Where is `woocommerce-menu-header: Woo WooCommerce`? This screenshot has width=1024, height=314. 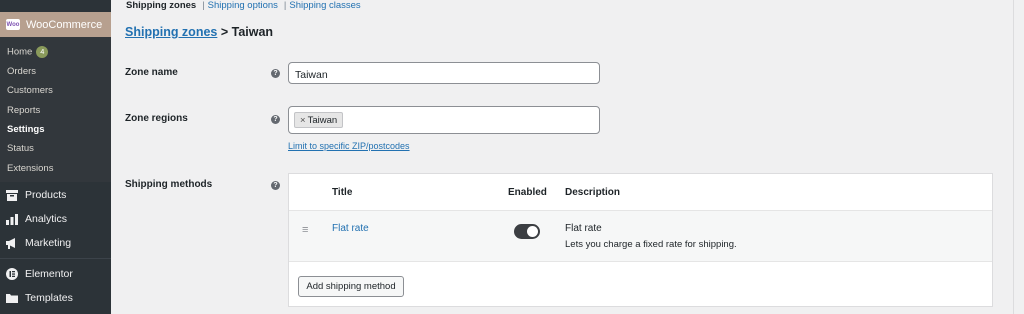
woocommerce-menu-header: Woo WooCommerce is located at coordinates (55, 24).